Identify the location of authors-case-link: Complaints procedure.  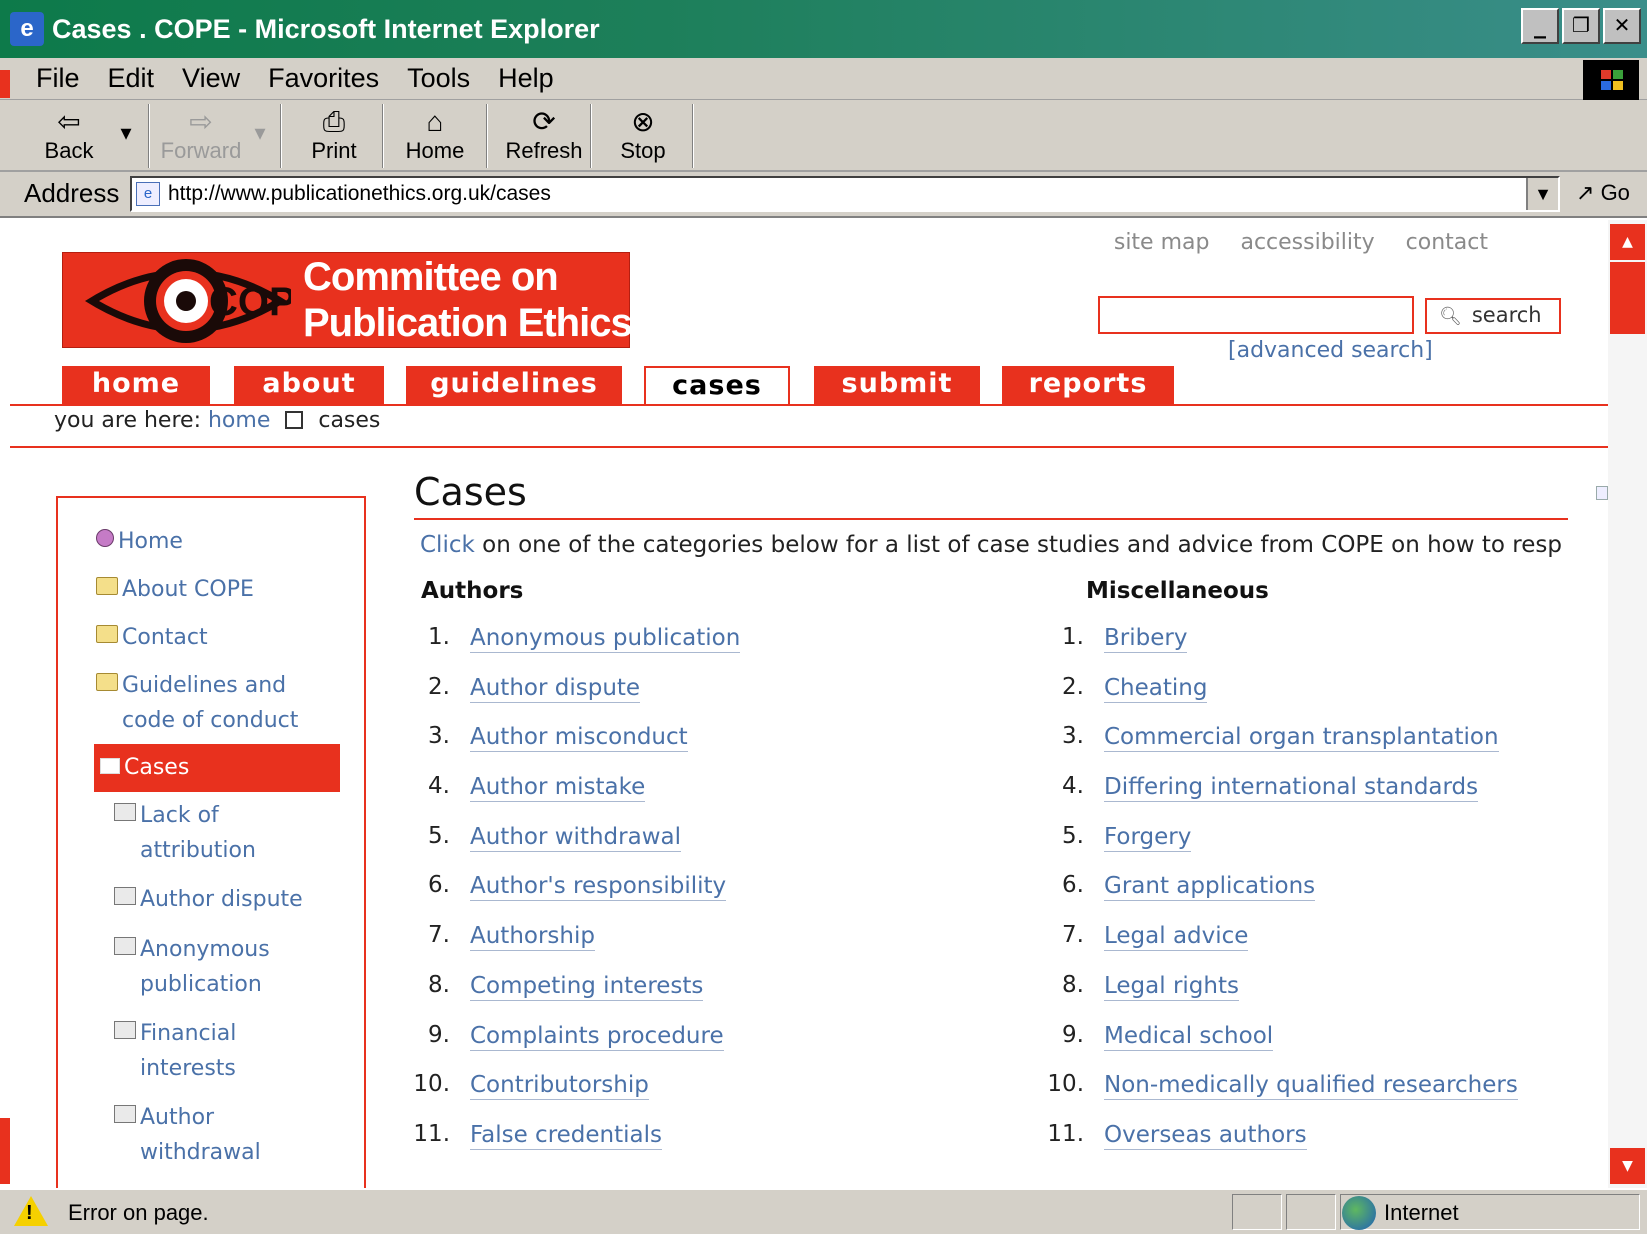
(597, 1036).